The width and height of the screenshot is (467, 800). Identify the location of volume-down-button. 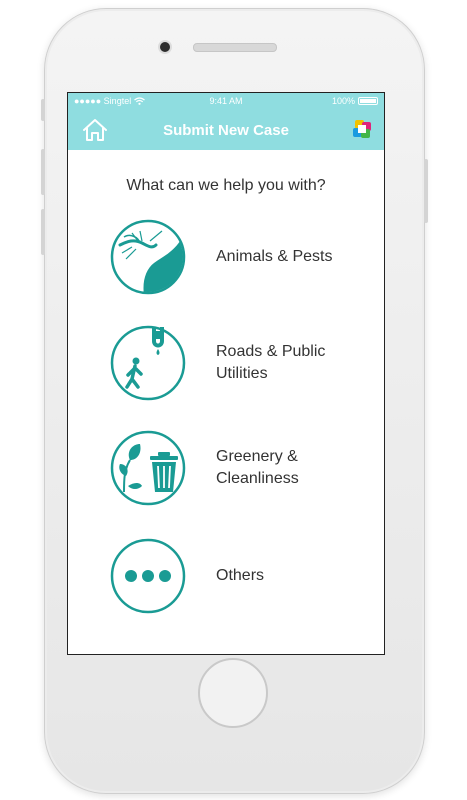
(43, 232).